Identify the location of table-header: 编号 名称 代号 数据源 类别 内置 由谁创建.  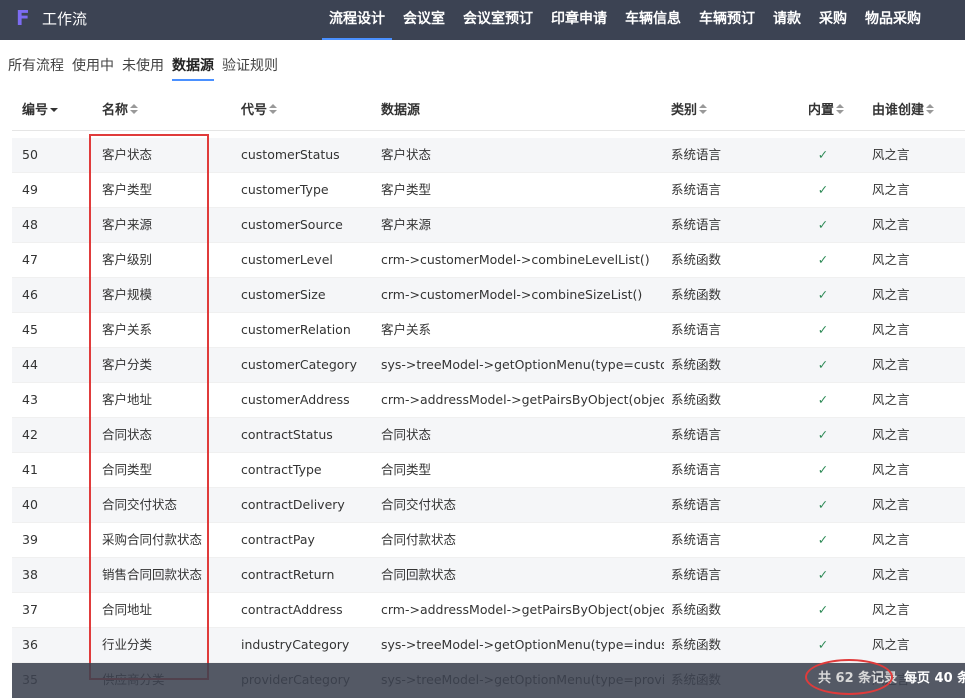
(488, 111).